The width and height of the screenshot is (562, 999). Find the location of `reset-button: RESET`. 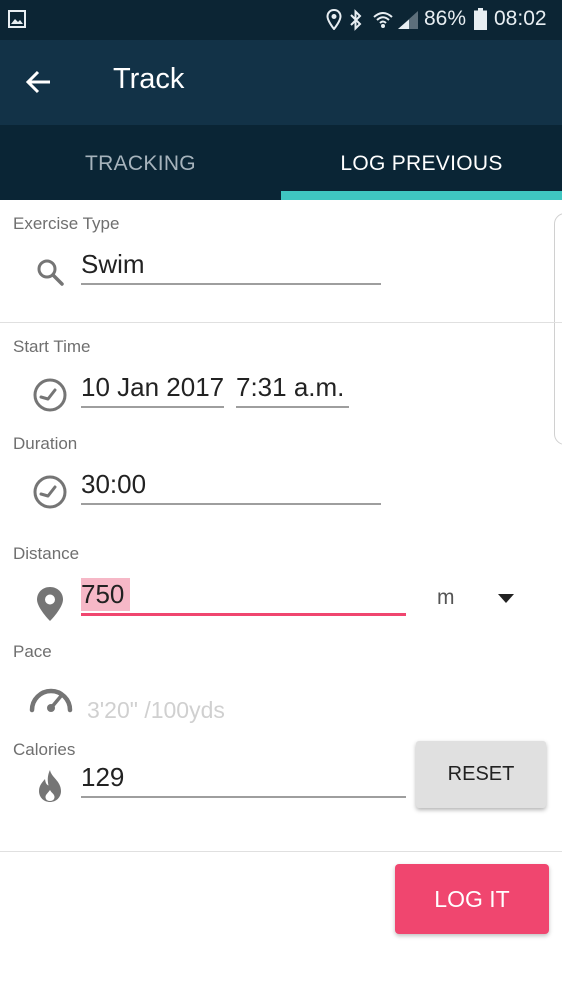

reset-button: RESET is located at coordinates (481, 774).